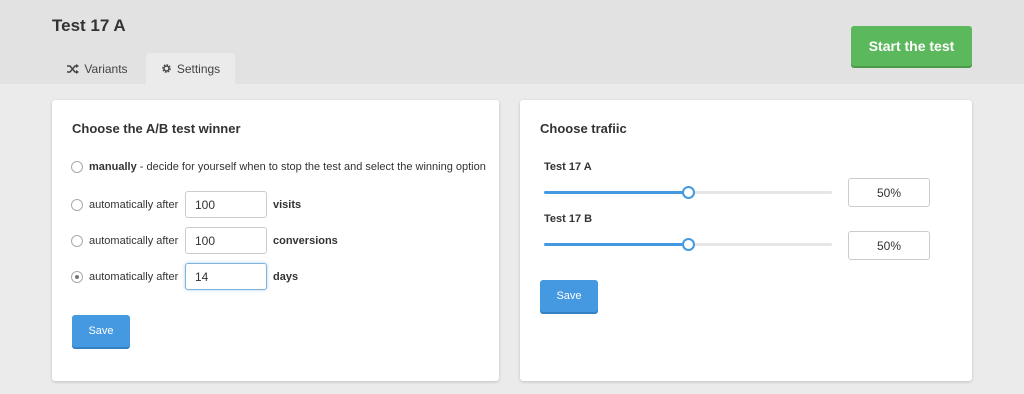 The width and height of the screenshot is (1024, 394). What do you see at coordinates (889, 192) in the screenshot?
I see `variant-a-percent: 50%` at bounding box center [889, 192].